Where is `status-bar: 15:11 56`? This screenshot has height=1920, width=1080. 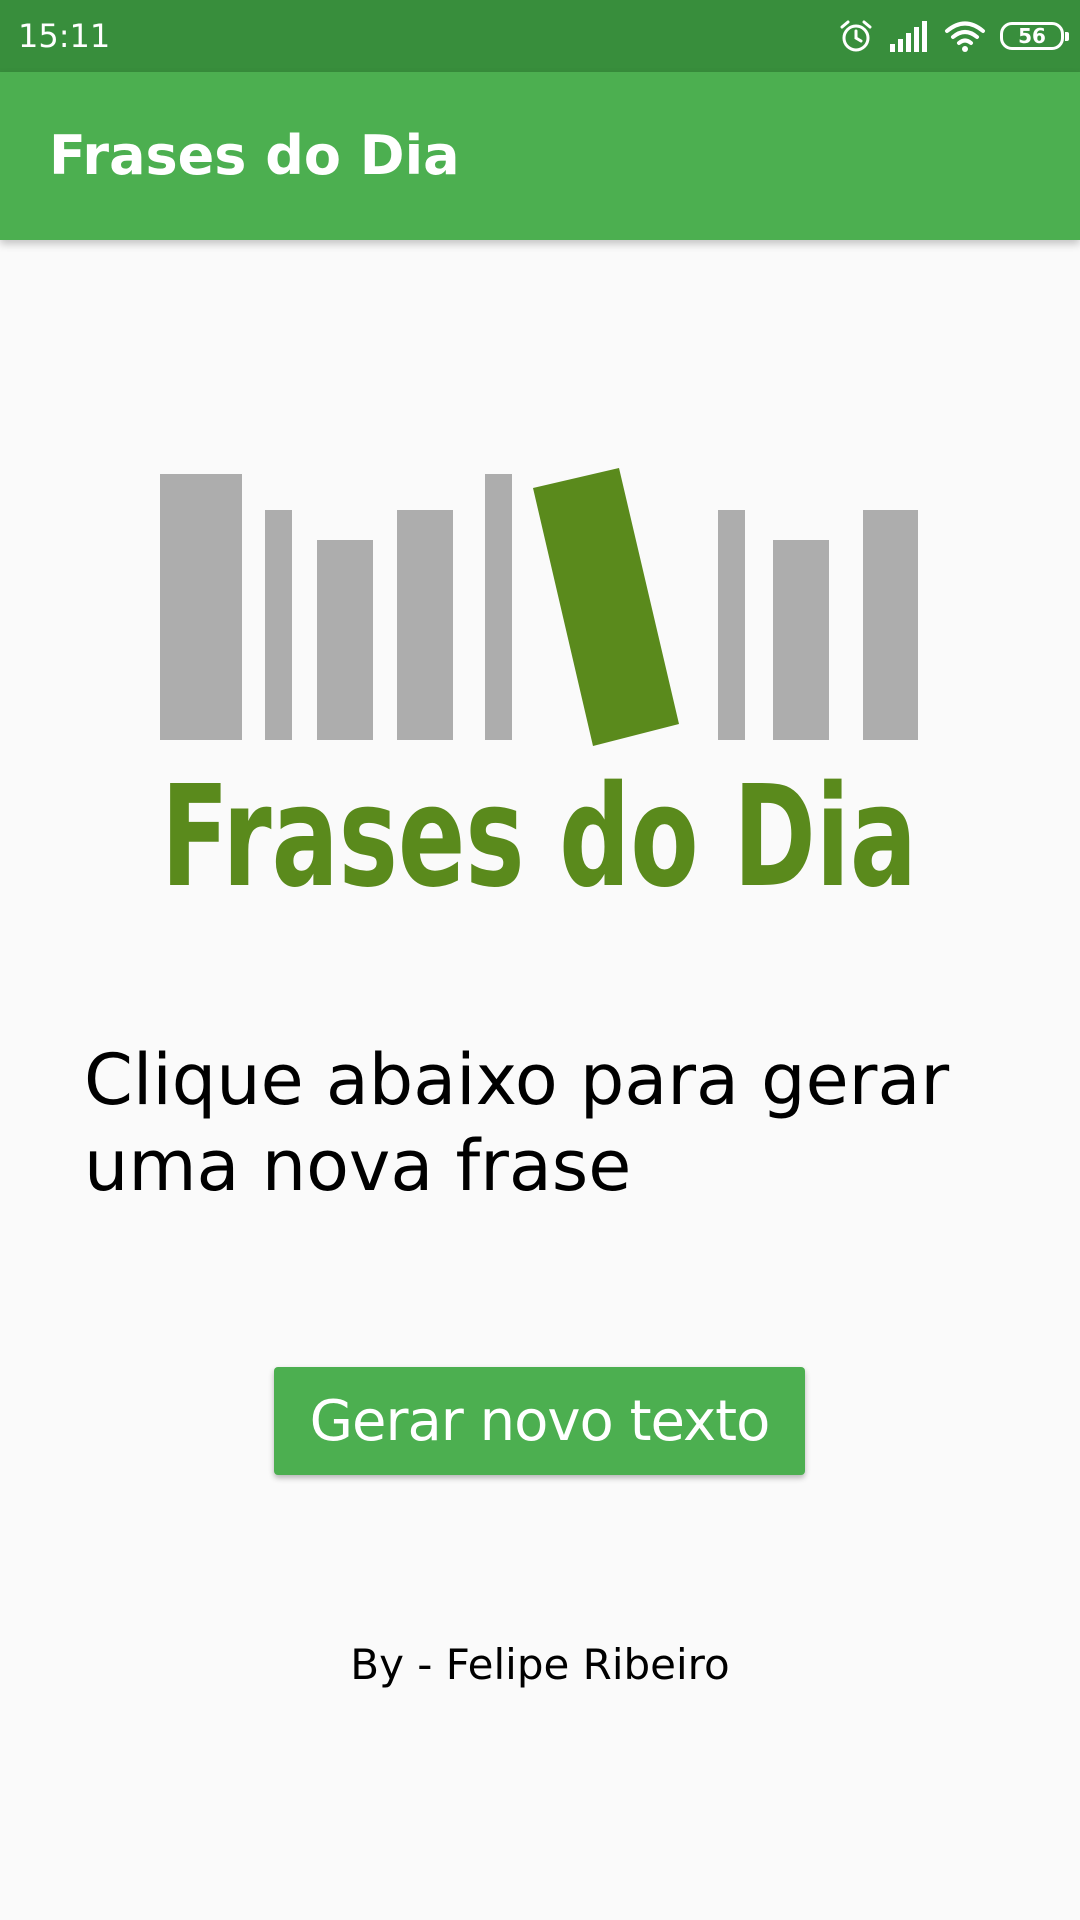 status-bar: 15:11 56 is located at coordinates (540, 36).